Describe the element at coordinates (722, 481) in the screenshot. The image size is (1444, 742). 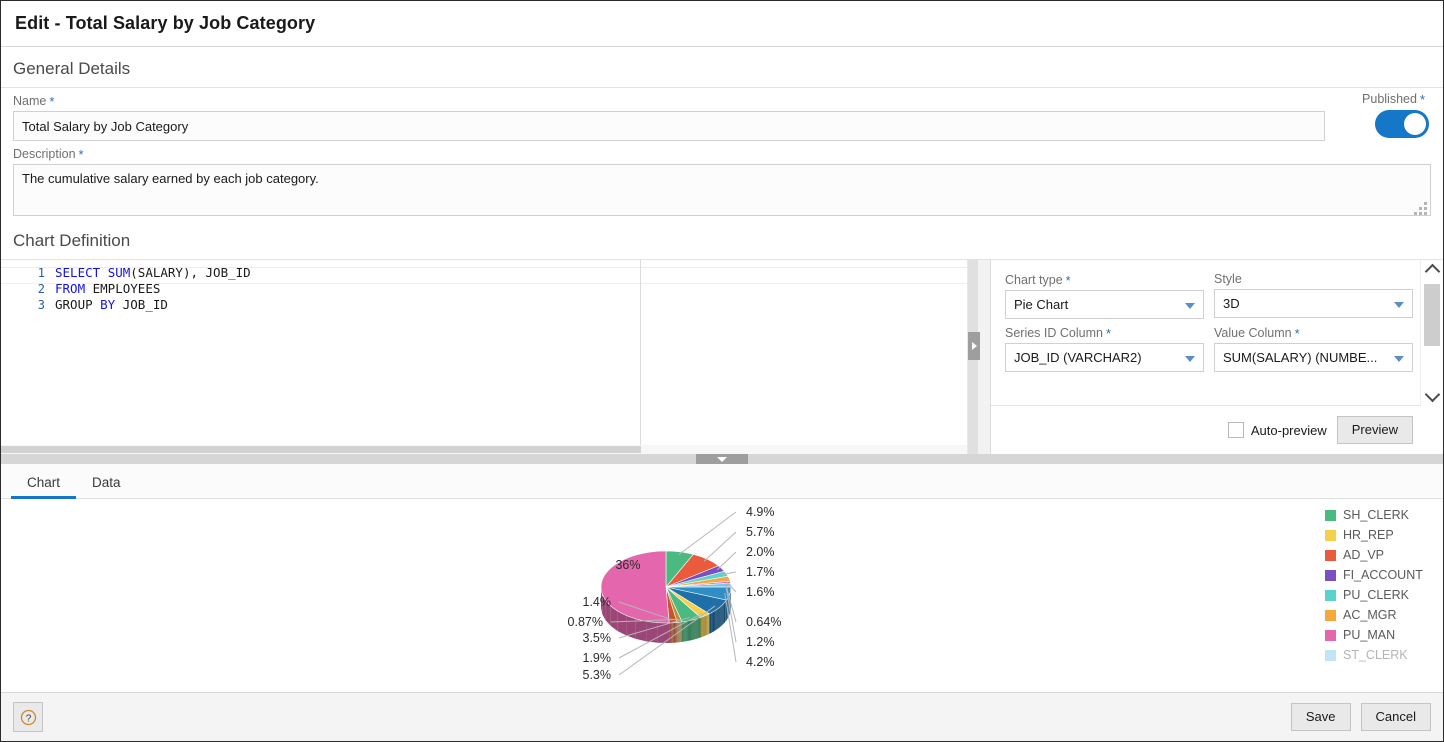
I see `preview-tabs: Chart Data` at that location.